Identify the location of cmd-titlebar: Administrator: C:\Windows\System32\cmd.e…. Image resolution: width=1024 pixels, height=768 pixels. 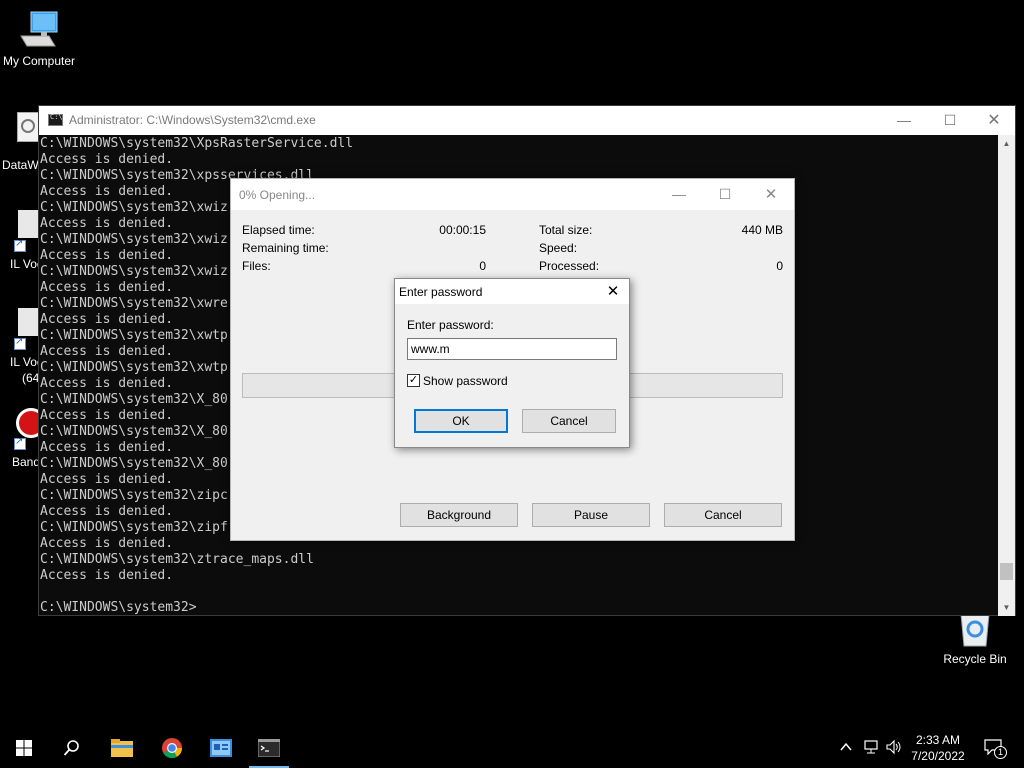
(527, 120).